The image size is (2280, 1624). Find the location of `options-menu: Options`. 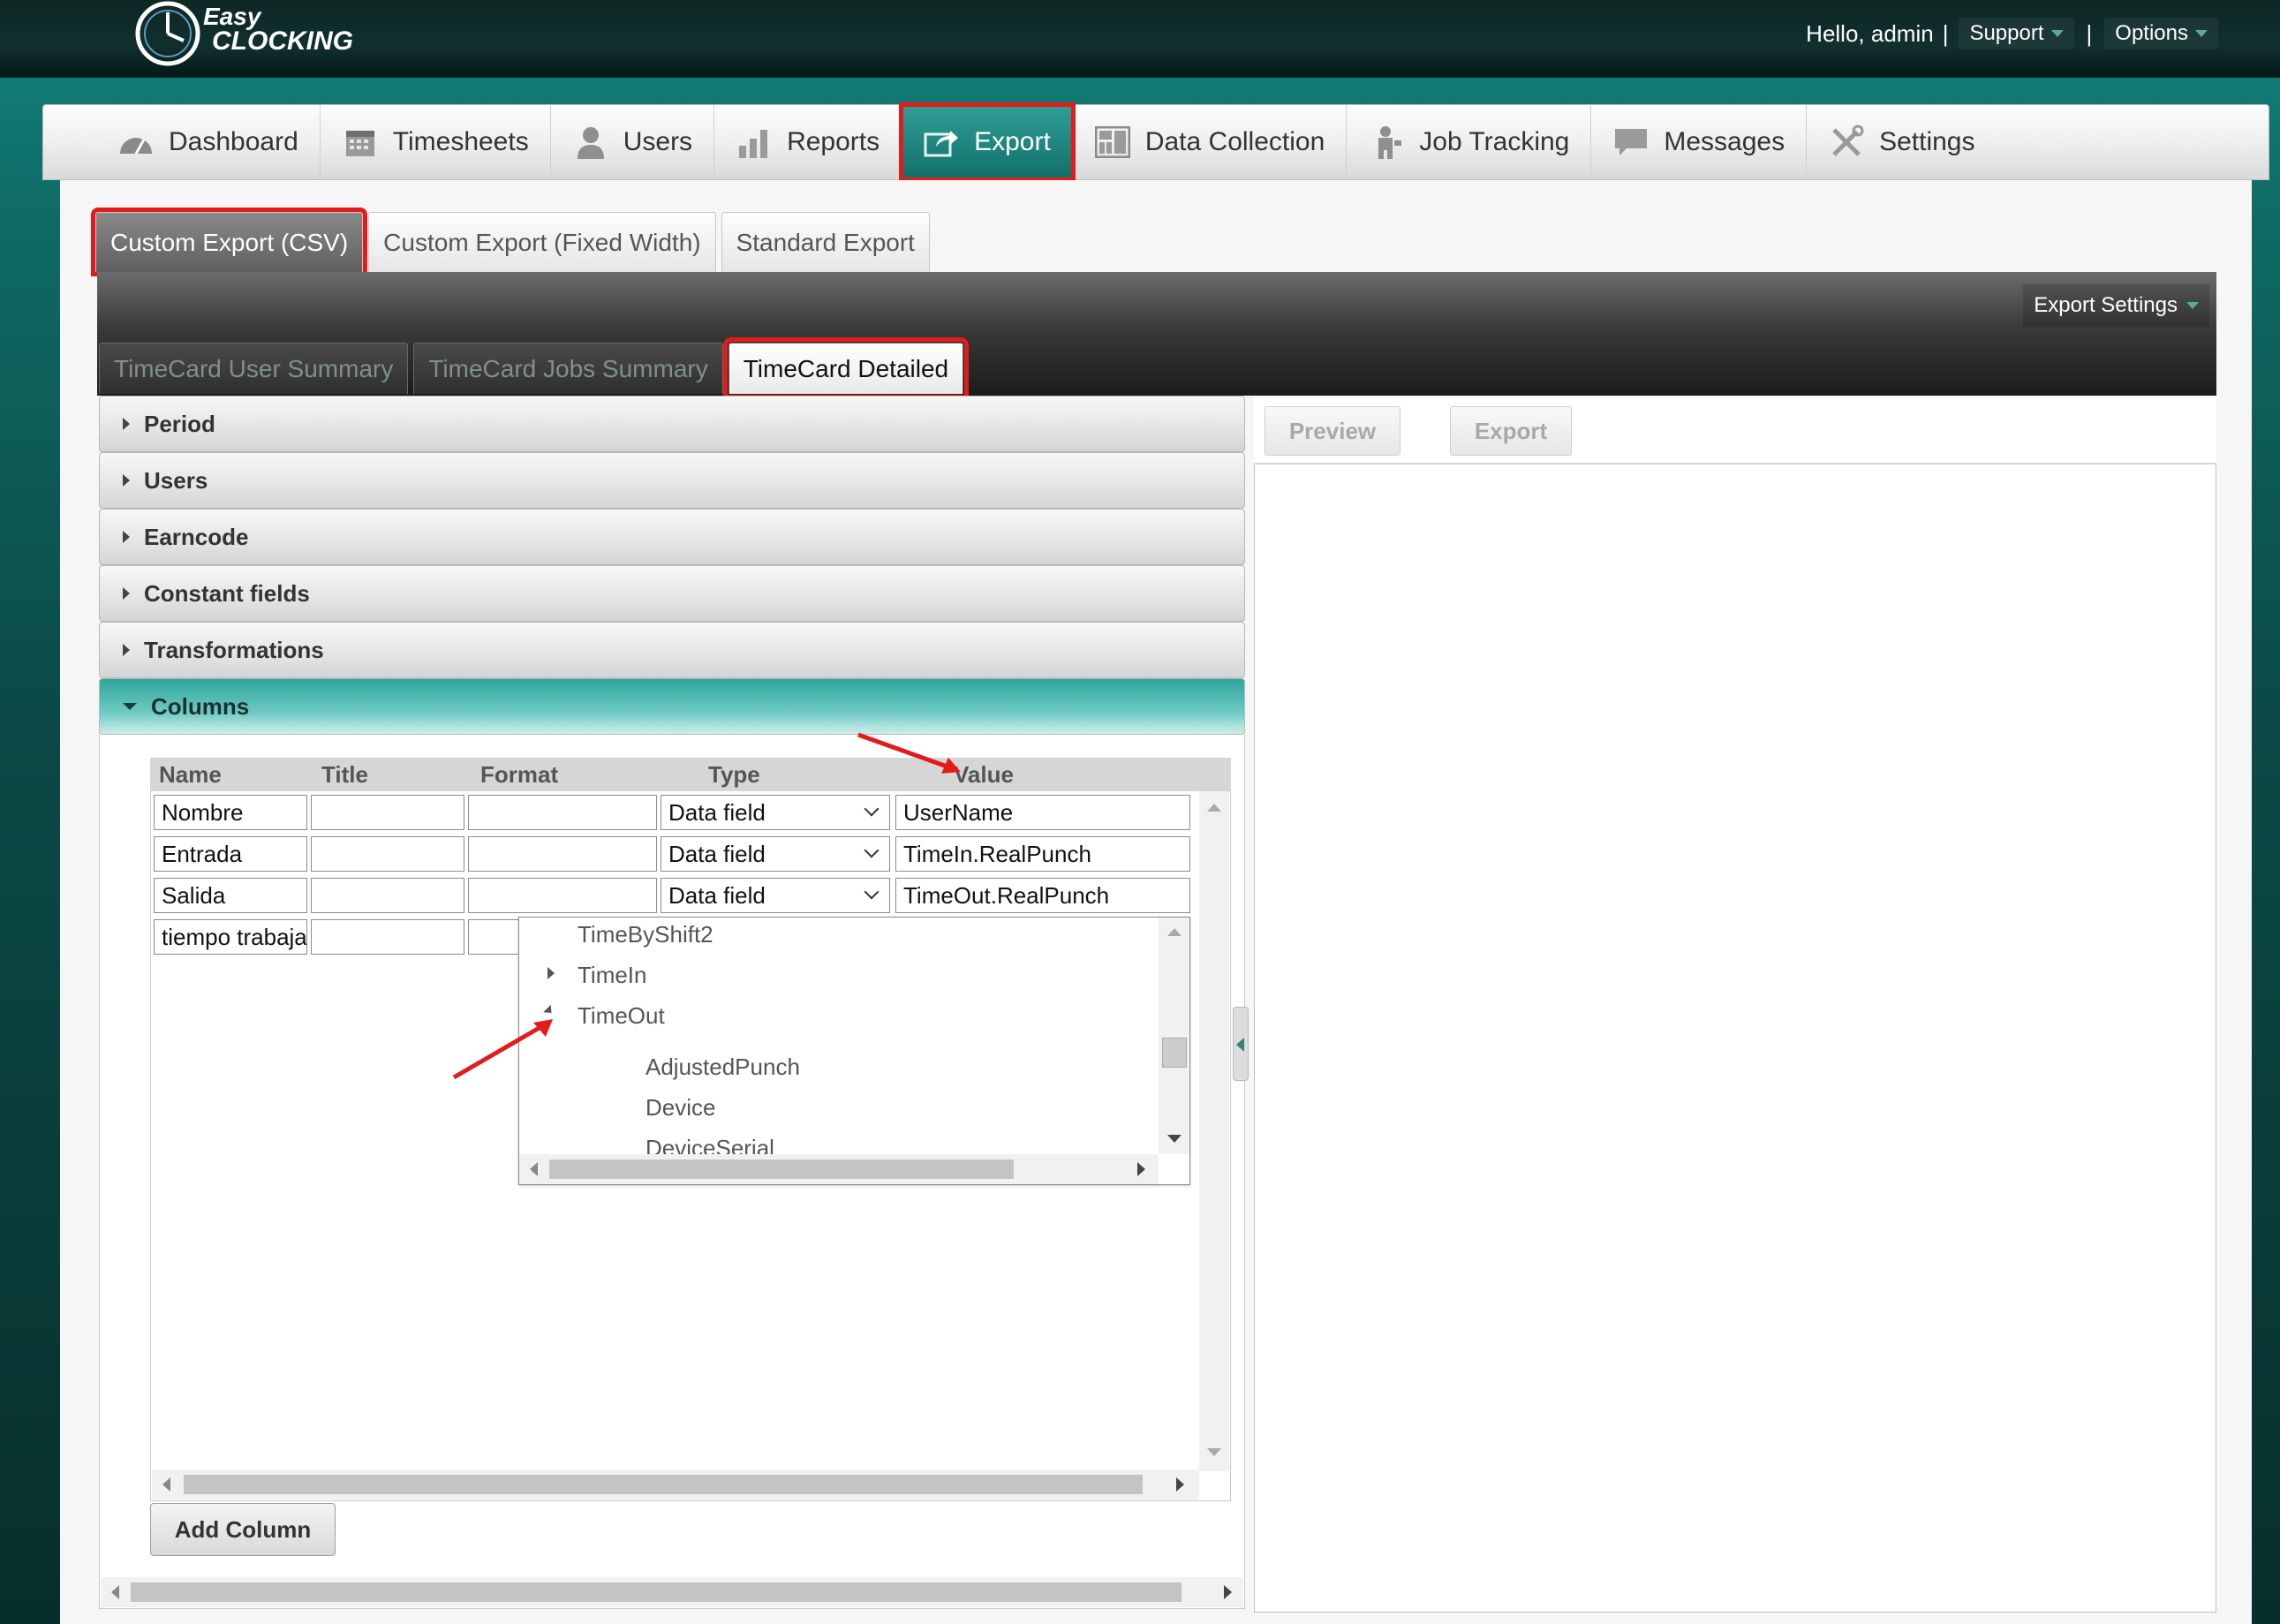

options-menu: Options is located at coordinates (2161, 33).